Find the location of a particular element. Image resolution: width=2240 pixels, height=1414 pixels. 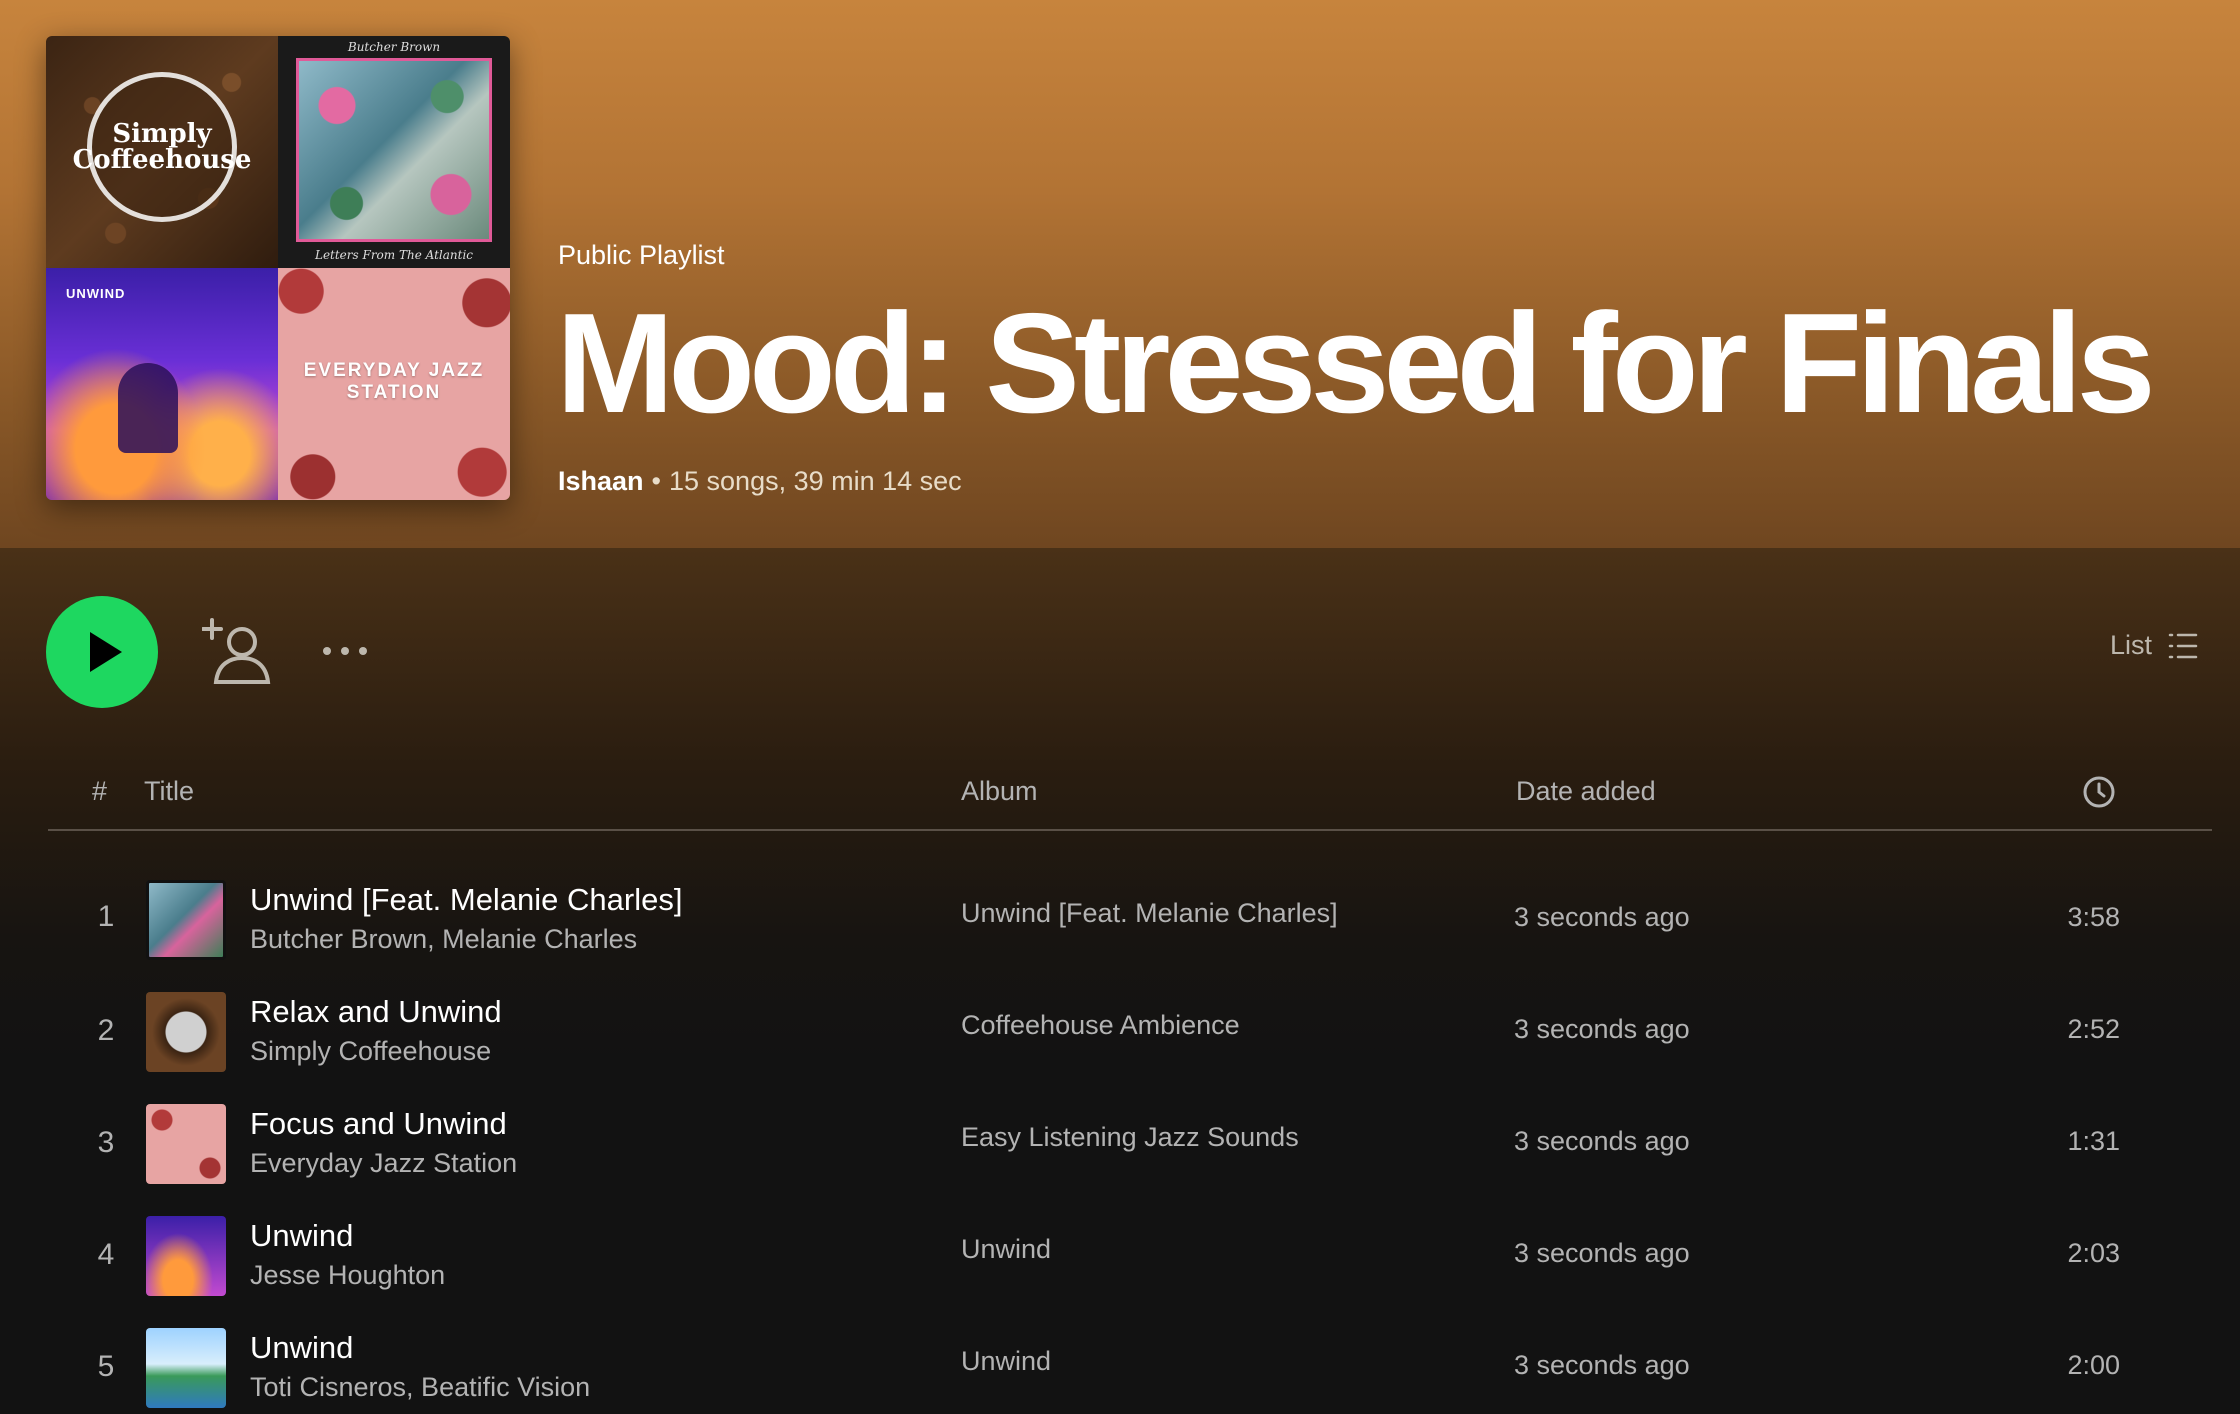

view-mode-label: List is located at coordinates (2130, 645).